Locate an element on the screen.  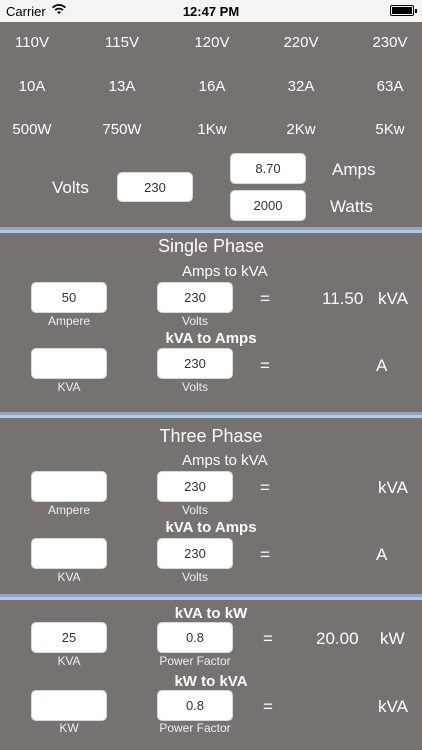
watts-input: 2000 is located at coordinates (268, 205).